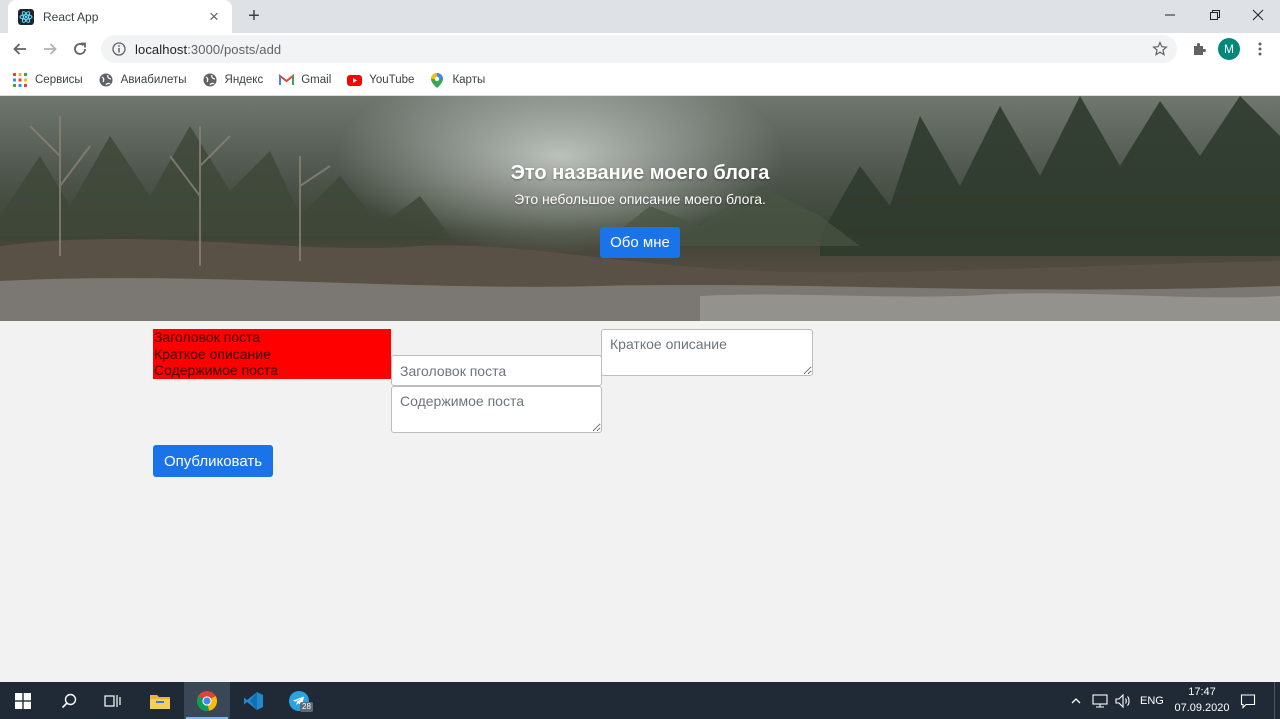 The width and height of the screenshot is (1280, 719). I want to click on bookmark-label: YouTube, so click(392, 80).